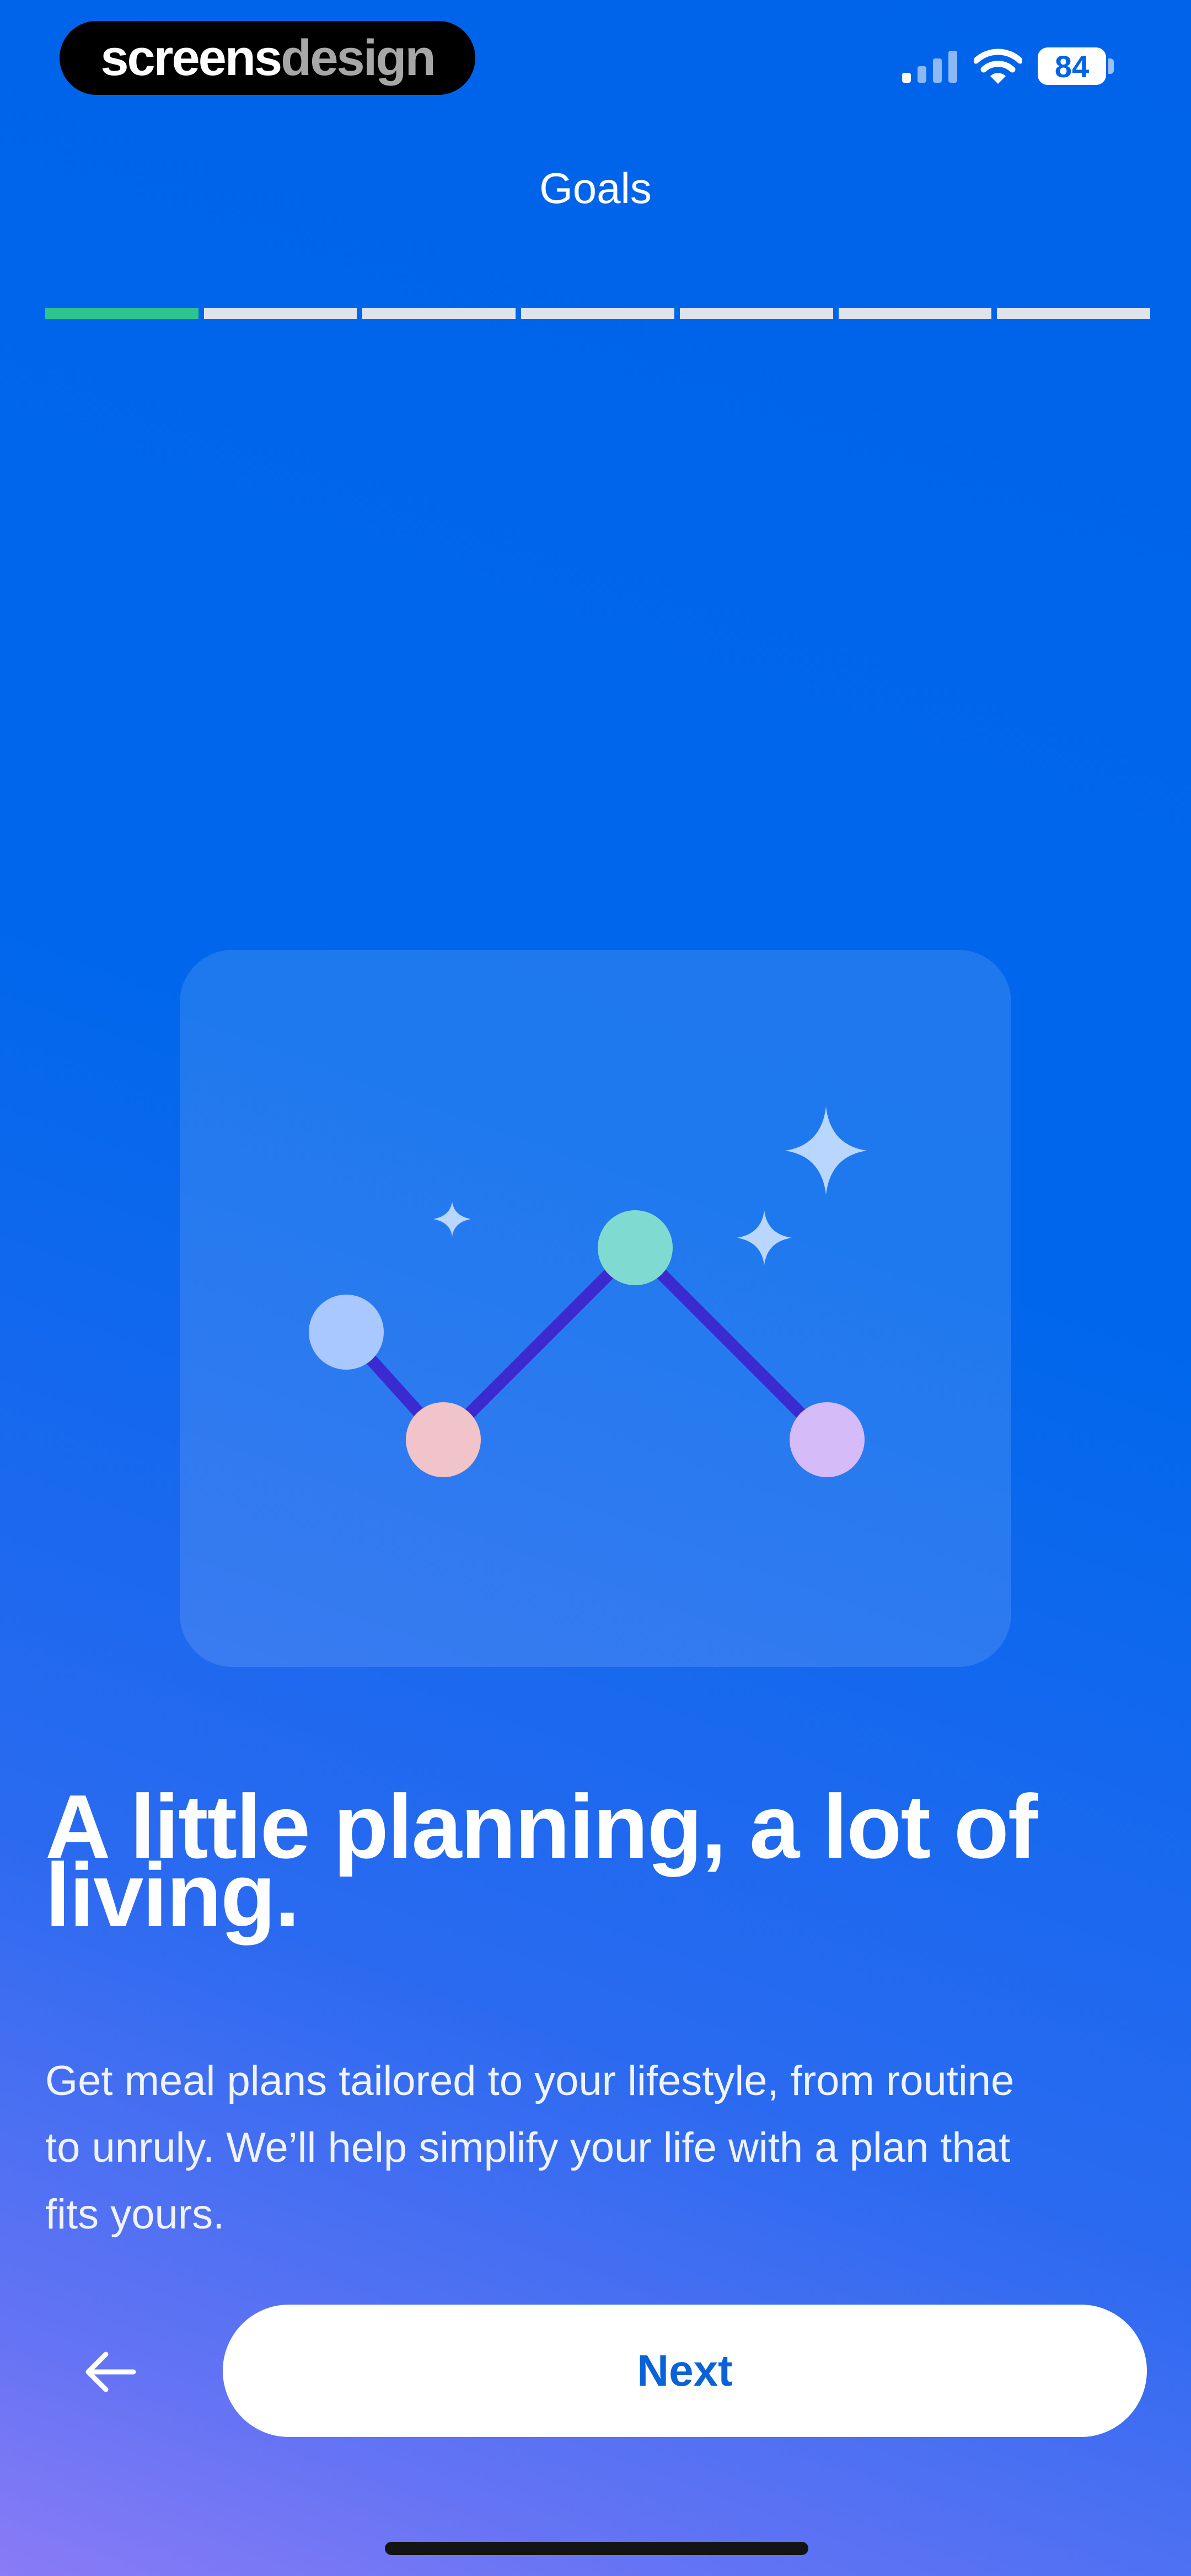 The height and width of the screenshot is (2576, 1191). Describe the element at coordinates (1111, 66) in the screenshot. I see `battery-cap` at that location.